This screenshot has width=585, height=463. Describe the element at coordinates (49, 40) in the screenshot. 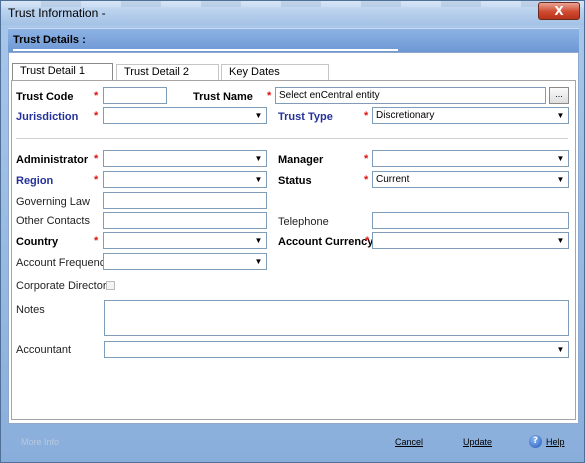

I see `section-title: Trust Details :` at that location.